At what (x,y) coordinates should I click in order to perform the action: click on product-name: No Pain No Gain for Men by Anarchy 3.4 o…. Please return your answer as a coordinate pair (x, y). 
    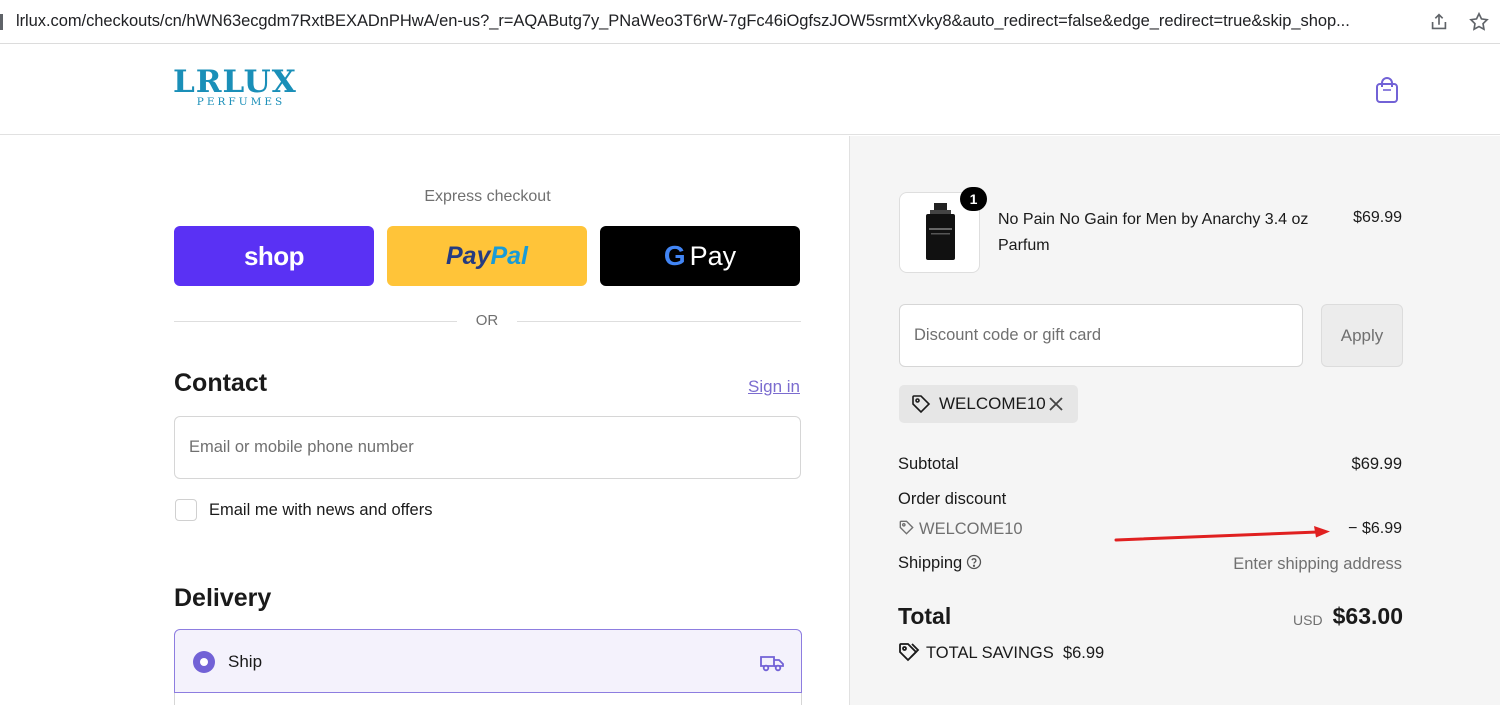
    Looking at the image, I should click on (1153, 232).